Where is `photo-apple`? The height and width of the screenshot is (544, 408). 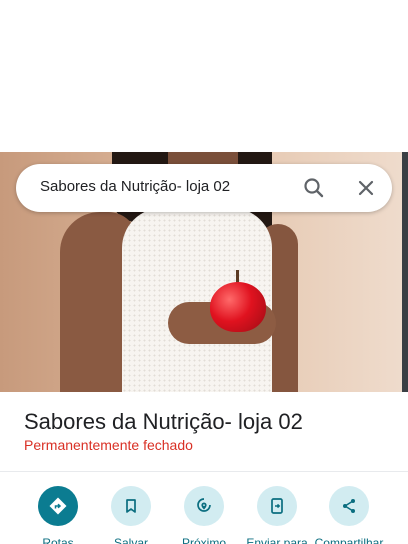 photo-apple is located at coordinates (238, 307).